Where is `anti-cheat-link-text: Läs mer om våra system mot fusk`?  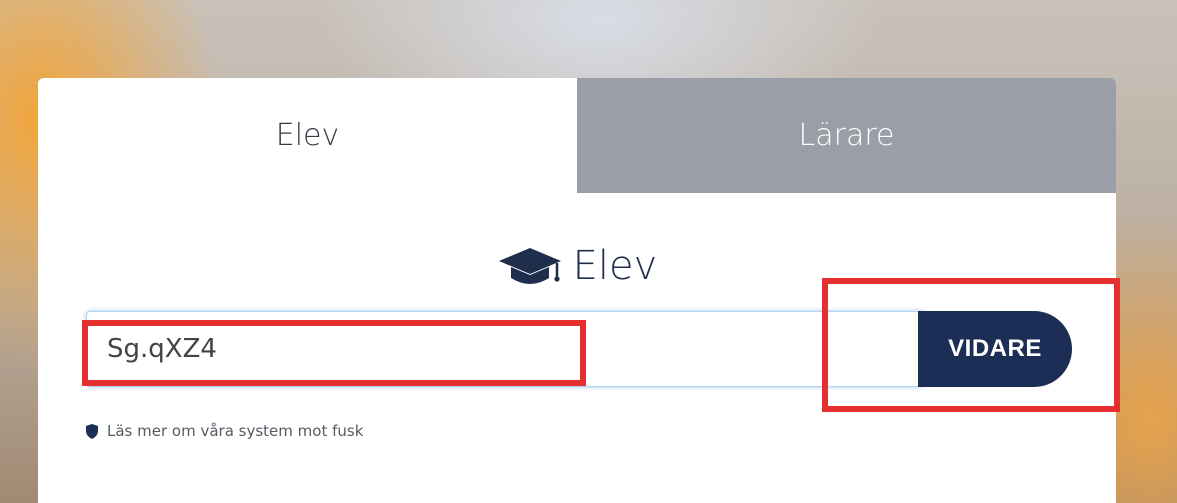
anti-cheat-link-text: Läs mer om våra system mot fusk is located at coordinates (235, 431).